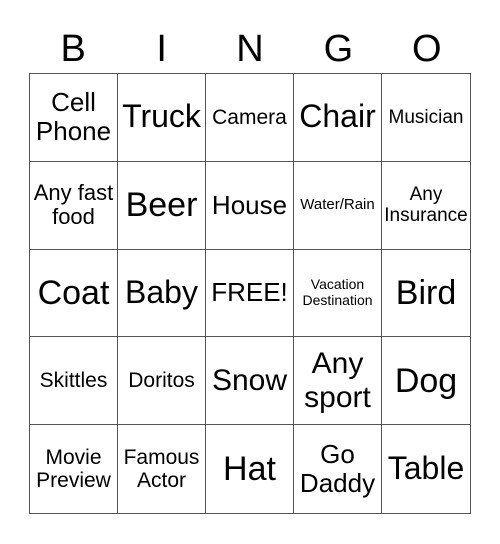 This screenshot has height=544, width=500. Describe the element at coordinates (426, 206) in the screenshot. I see `bingo-cell: Any Insurance` at that location.